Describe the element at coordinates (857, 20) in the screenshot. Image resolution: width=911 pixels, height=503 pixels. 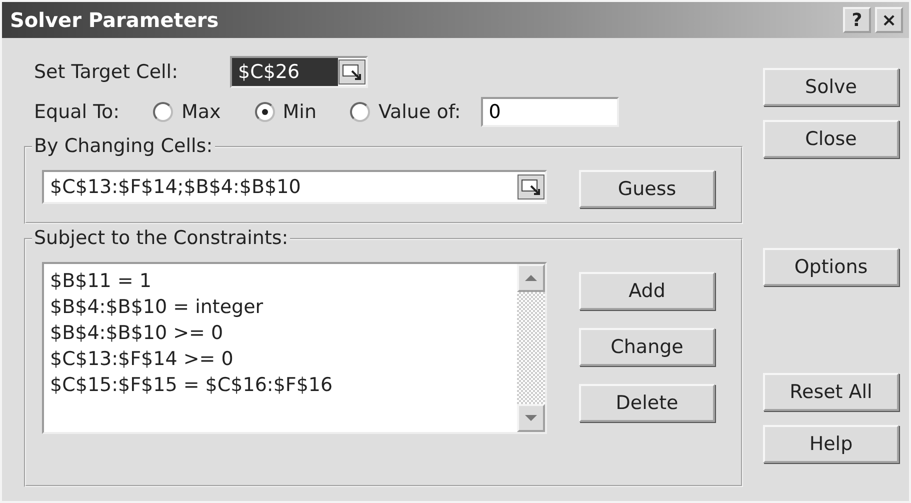
I see `help-button: ?` at that location.